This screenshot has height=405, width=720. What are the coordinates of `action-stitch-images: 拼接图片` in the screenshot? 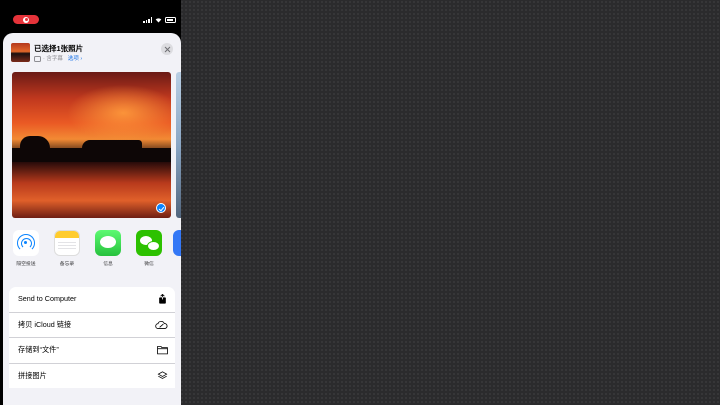 It's located at (92, 375).